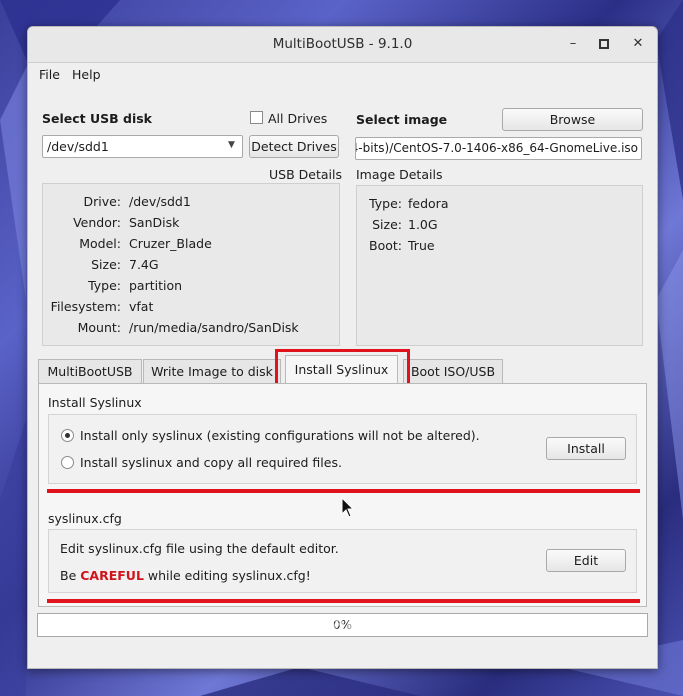 The width and height of the screenshot is (683, 696). What do you see at coordinates (85, 518) in the screenshot?
I see `syslinux-cfg-group-label: syslinux.cfg` at bounding box center [85, 518].